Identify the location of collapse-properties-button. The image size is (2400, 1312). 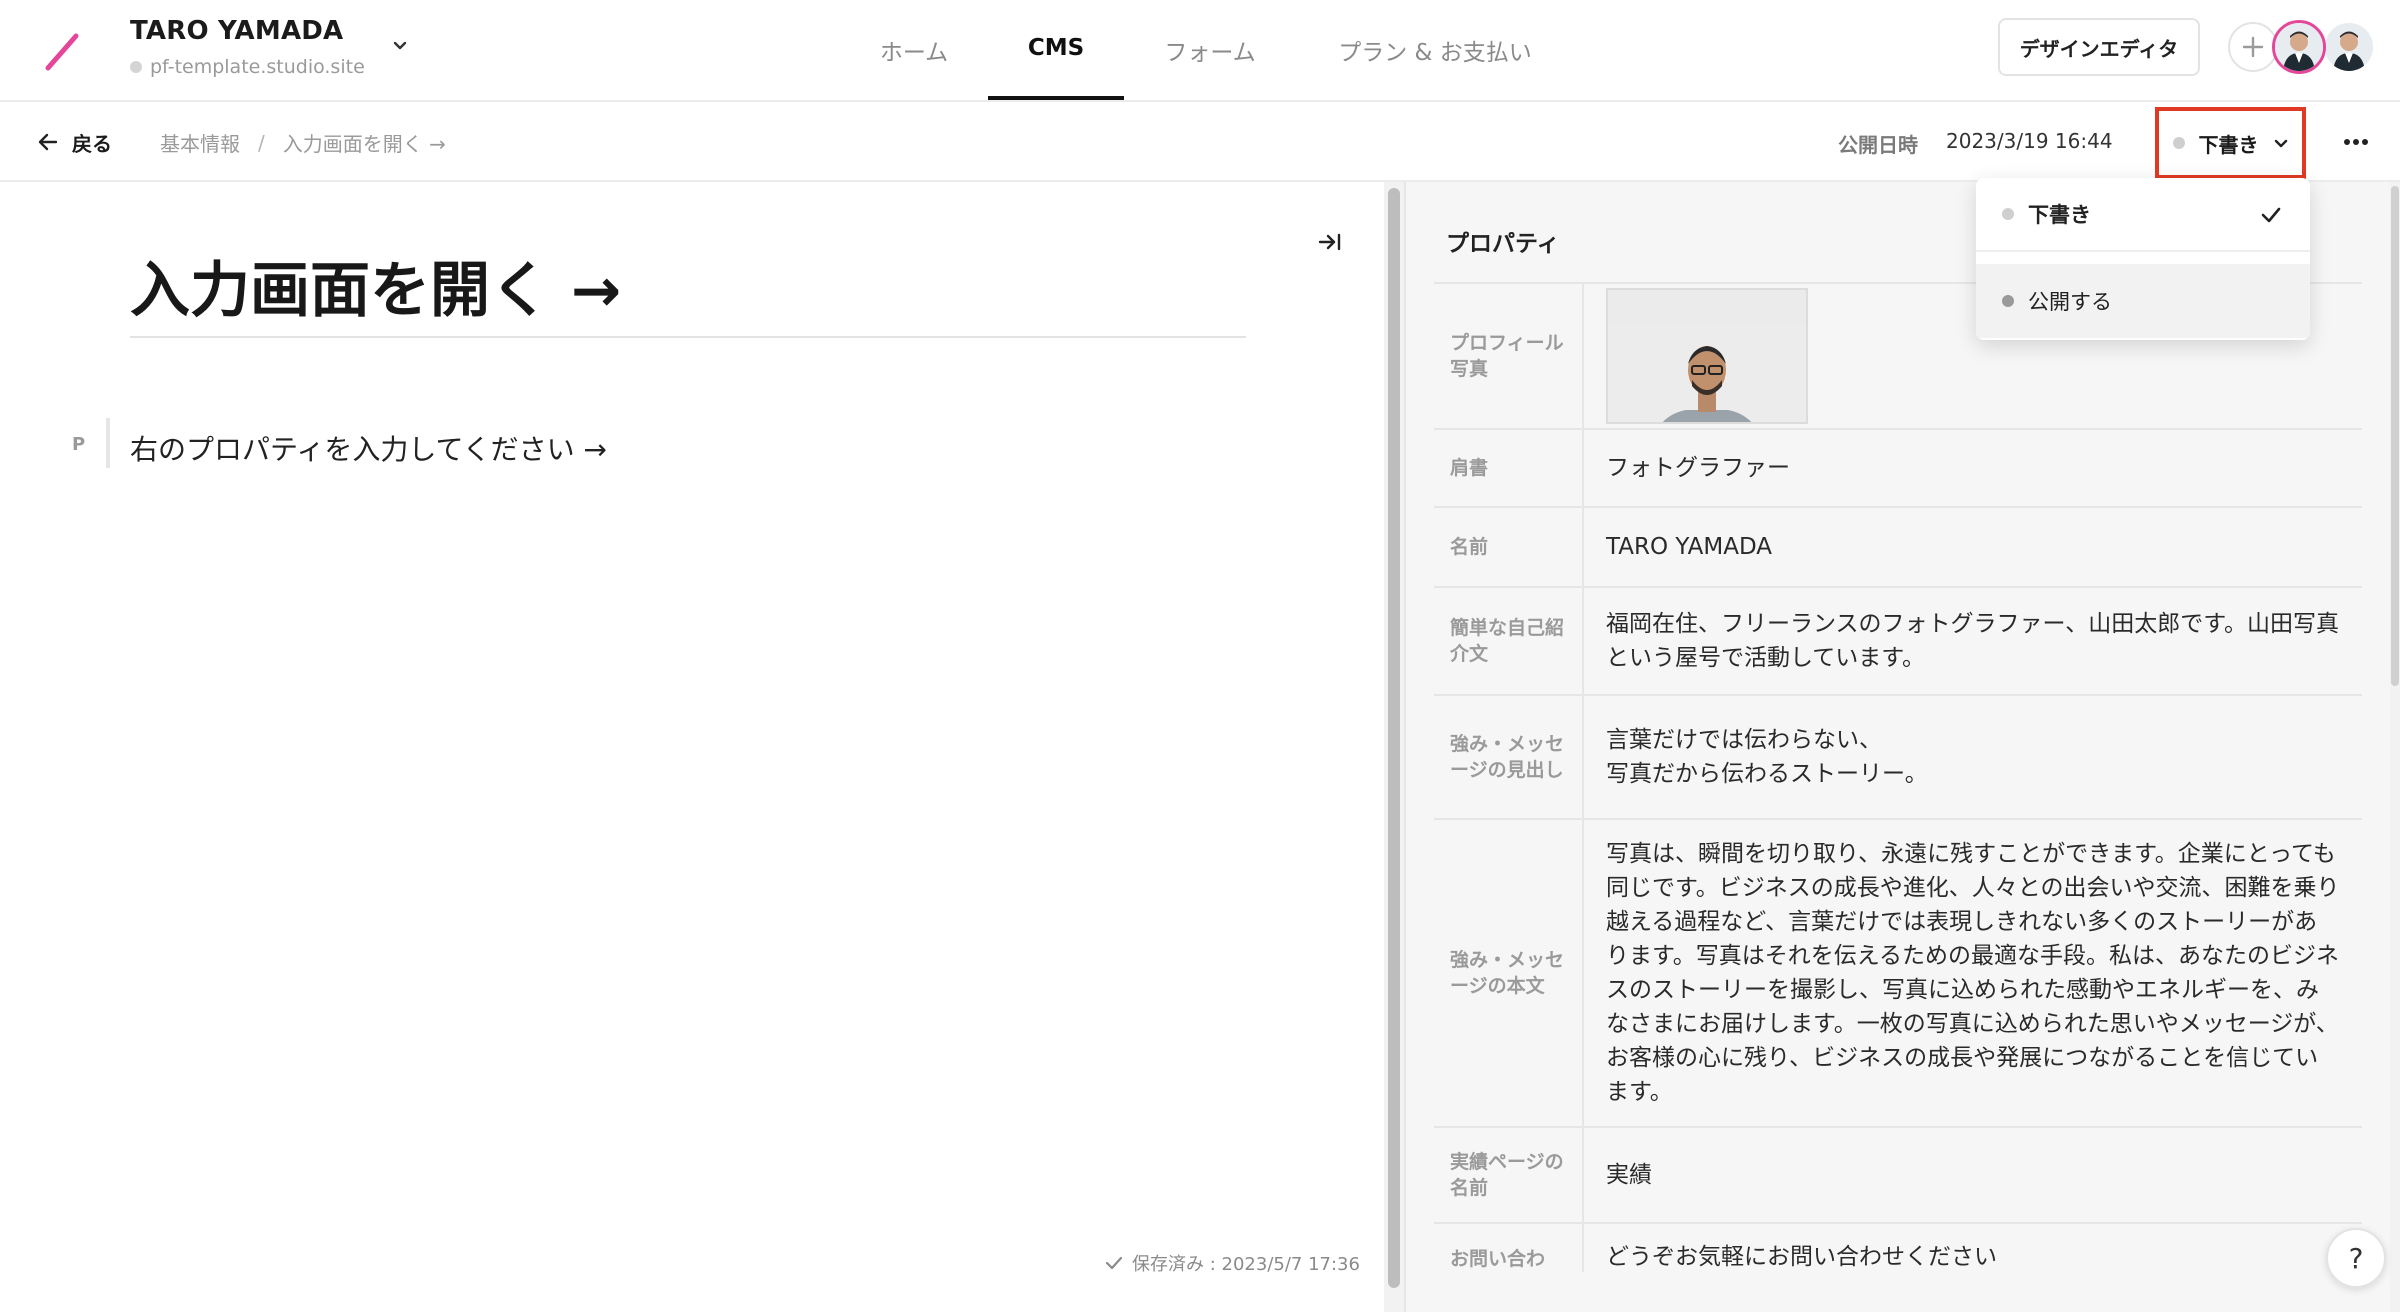
(1330, 242).